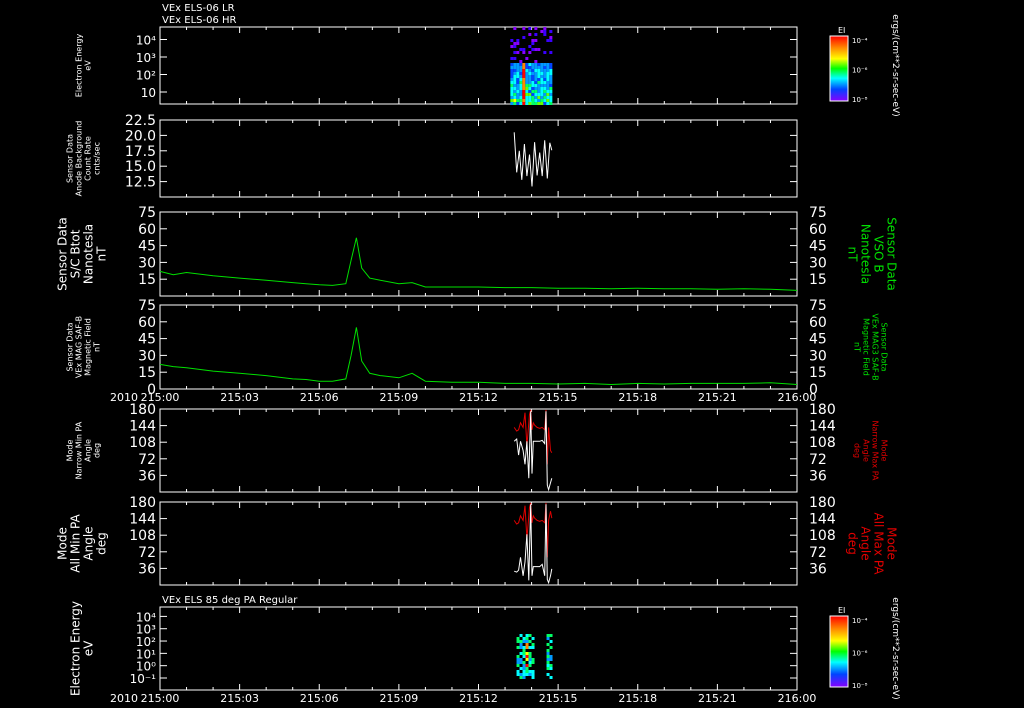 The height and width of the screenshot is (708, 1024). I want to click on time-tick-label: 215:21, so click(717, 397).